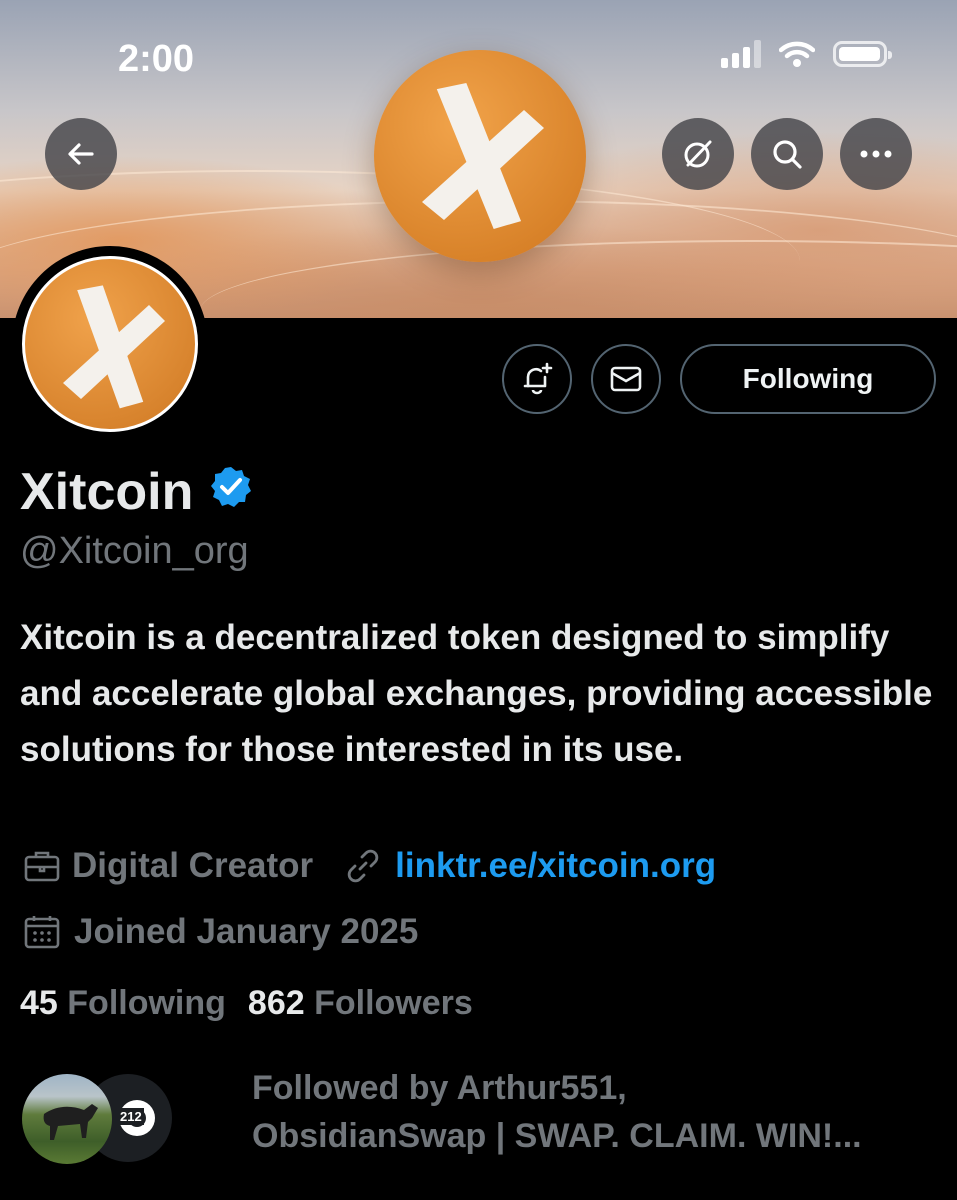 Image resolution: width=957 pixels, height=1200 pixels. What do you see at coordinates (741, 54) in the screenshot?
I see `cellular-signal-icon` at bounding box center [741, 54].